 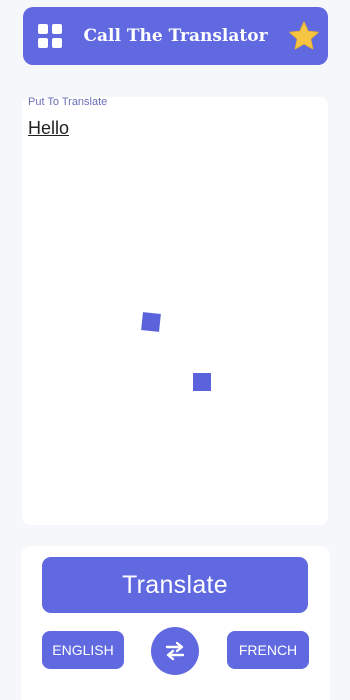 I want to click on app-title: Call The Translator, so click(x=175, y=36).